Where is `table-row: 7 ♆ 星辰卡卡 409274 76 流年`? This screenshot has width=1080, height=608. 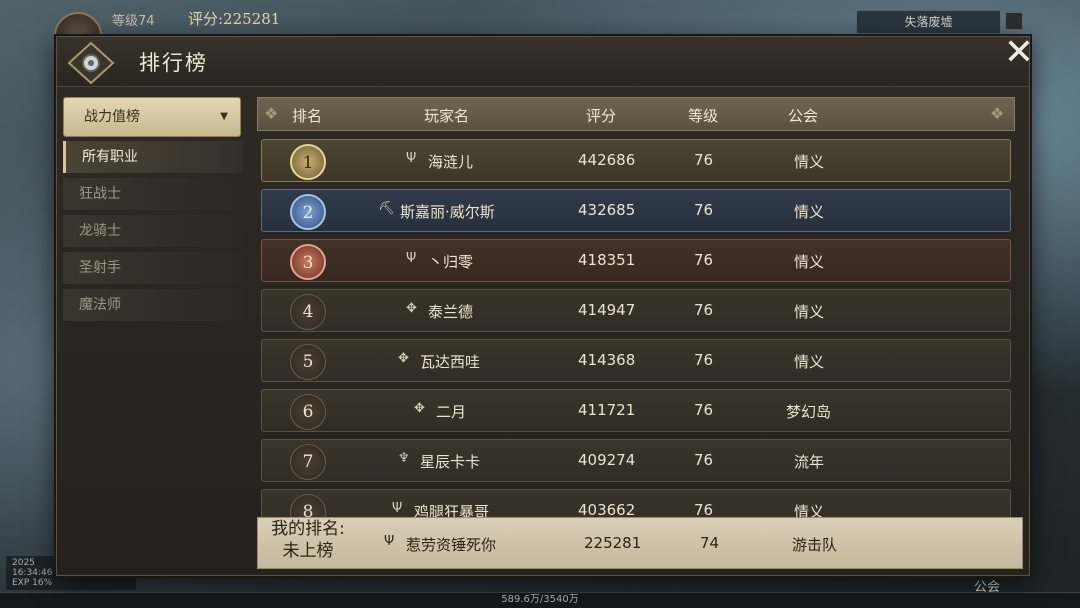
table-row: 7 ♆ 星辰卡卡 409274 76 流年 is located at coordinates (636, 460).